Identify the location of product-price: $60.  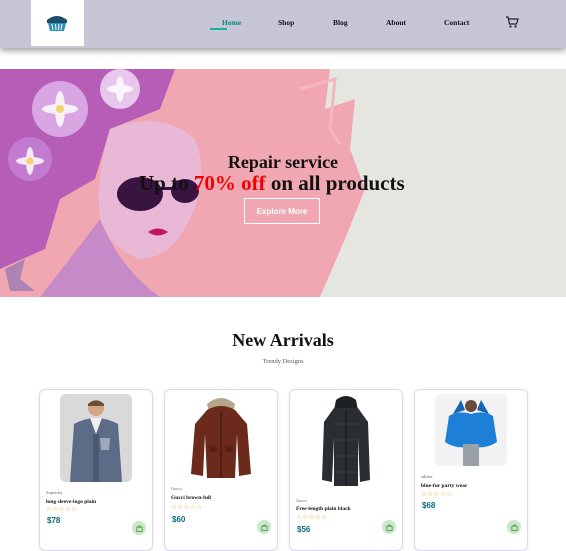
(179, 519).